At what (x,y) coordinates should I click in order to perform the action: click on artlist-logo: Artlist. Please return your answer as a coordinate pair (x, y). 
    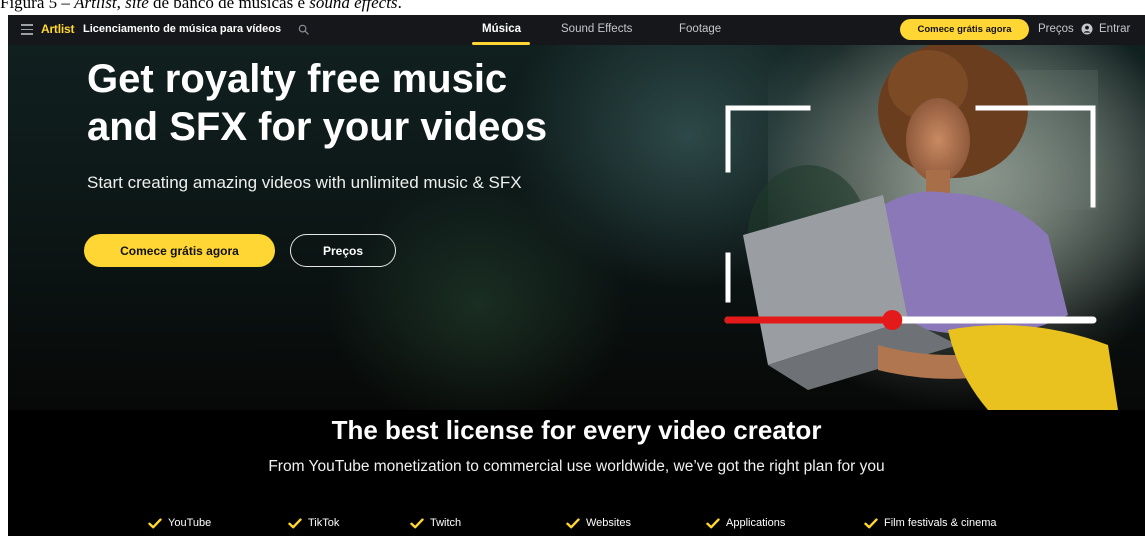
    Looking at the image, I should click on (57, 29).